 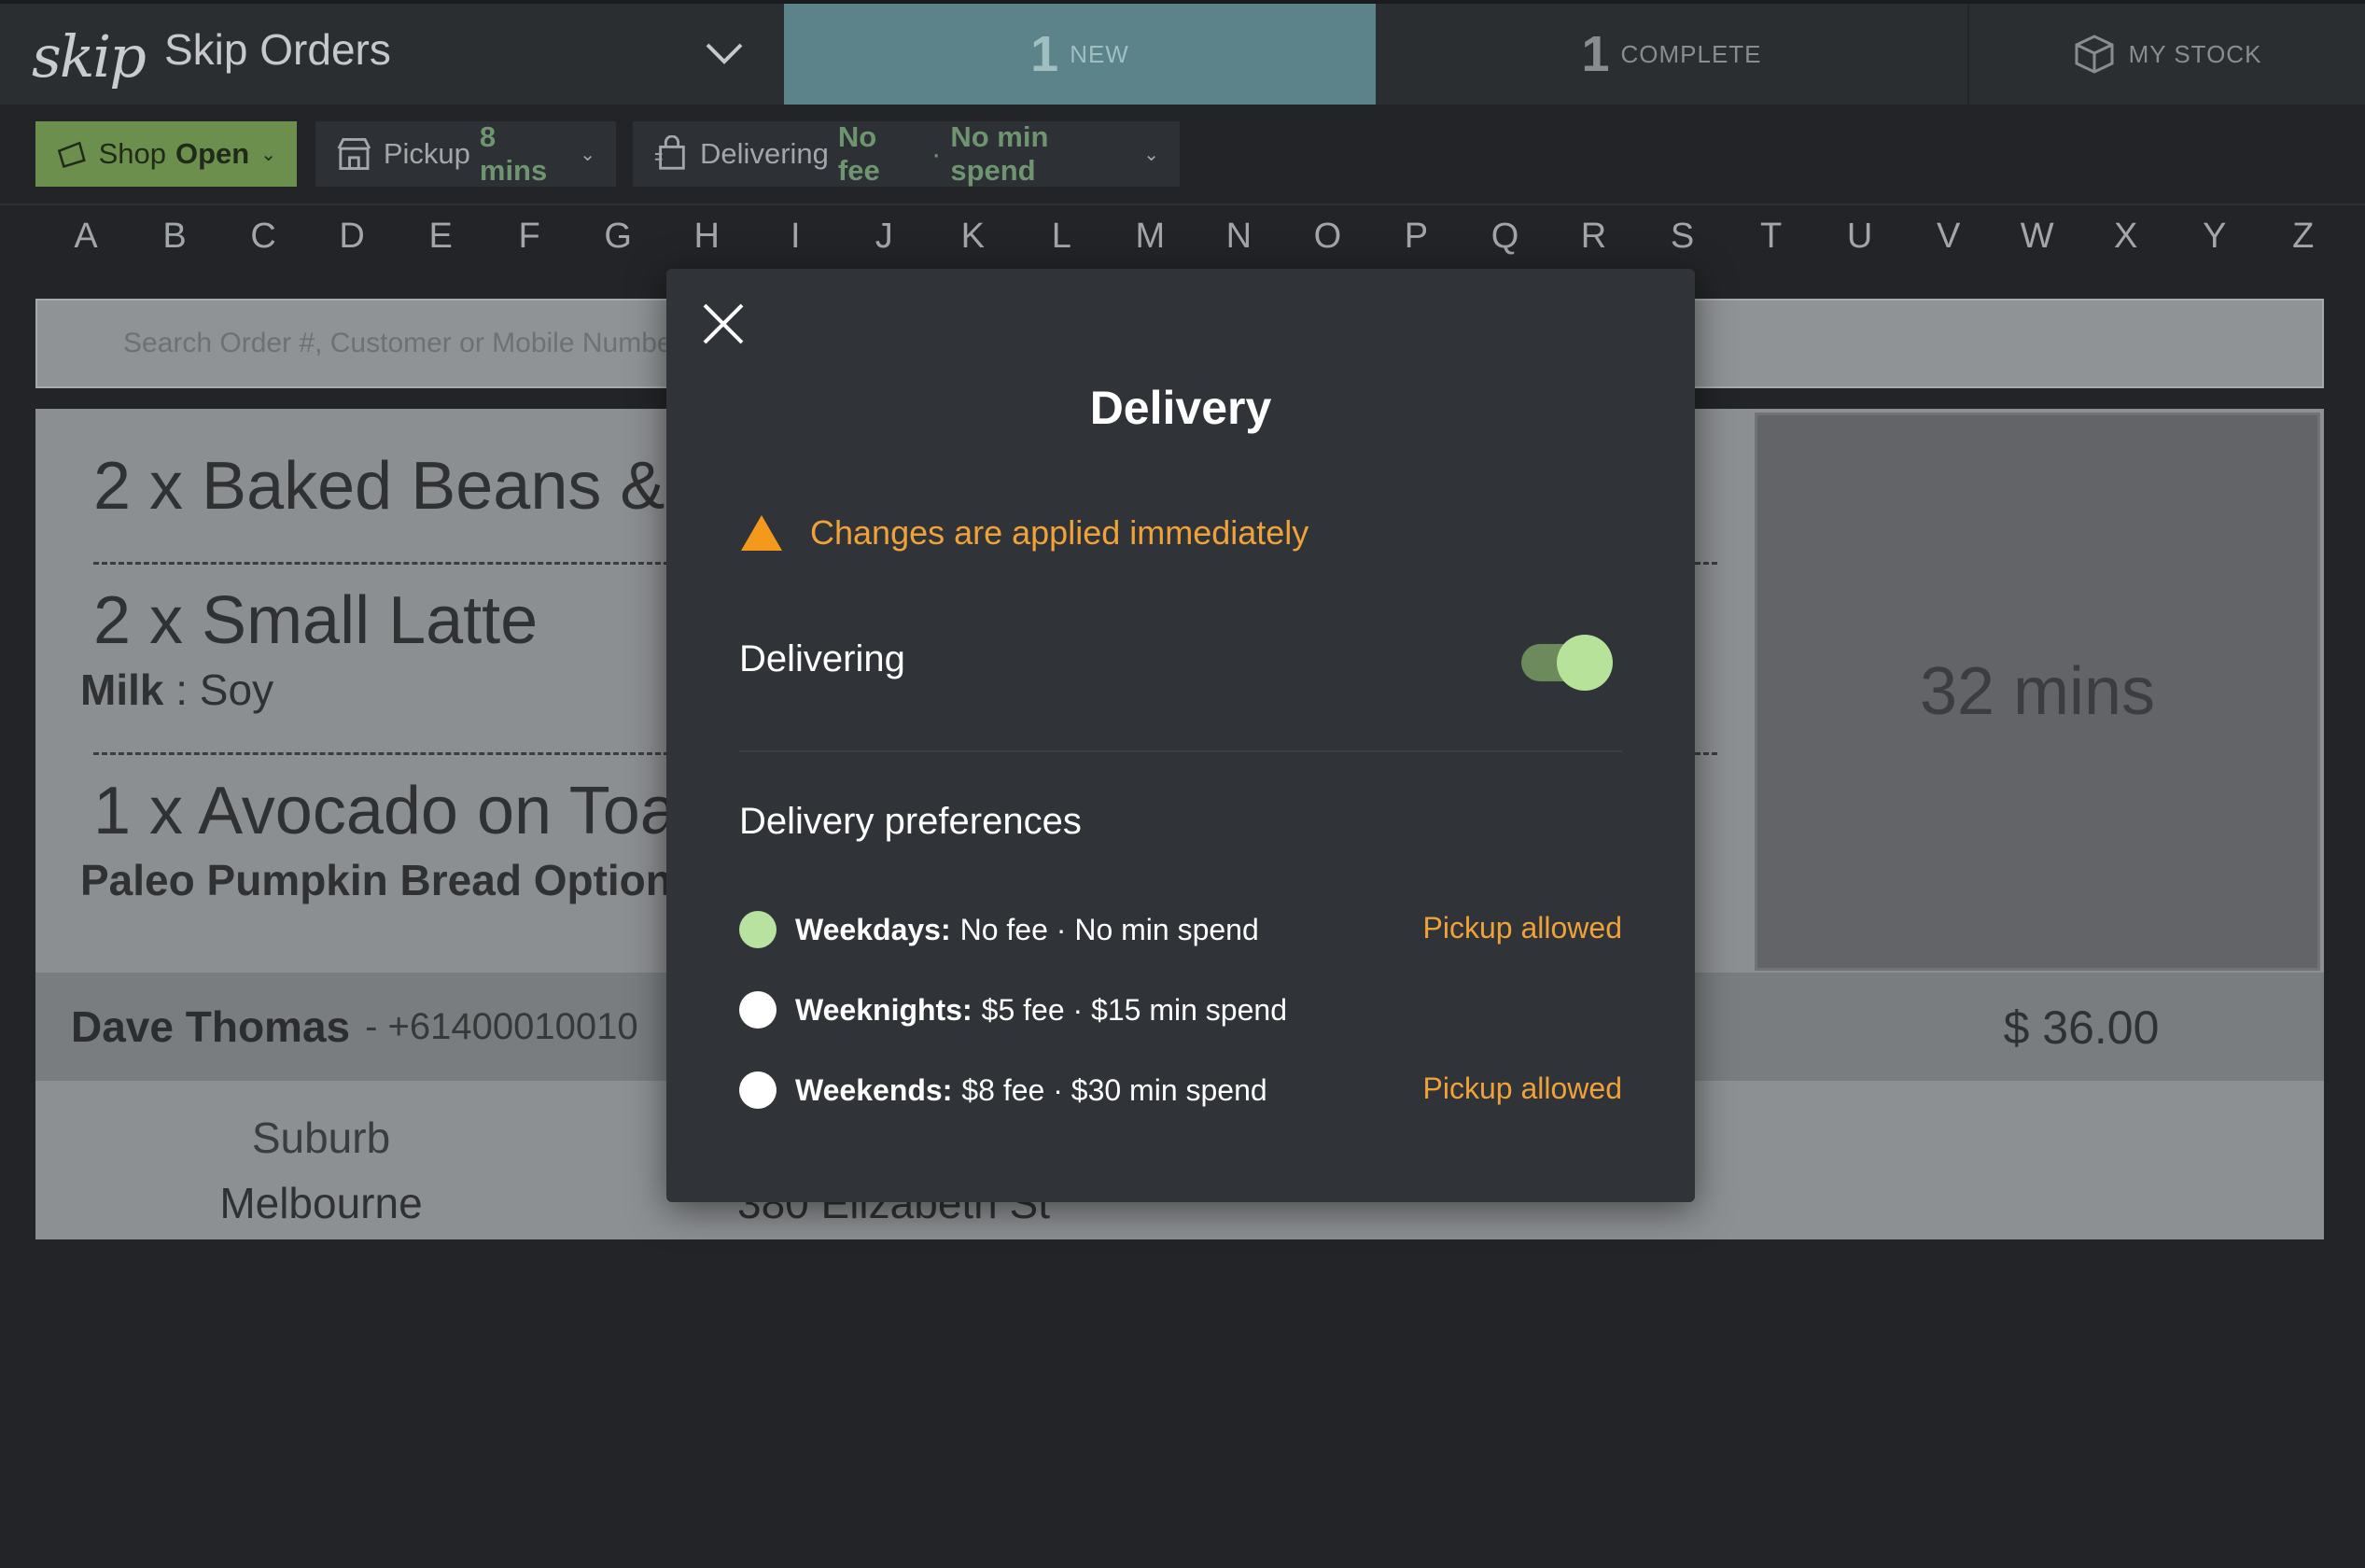 I want to click on pickup-status-button: Pickup 8 mins ⌄, so click(x=466, y=153).